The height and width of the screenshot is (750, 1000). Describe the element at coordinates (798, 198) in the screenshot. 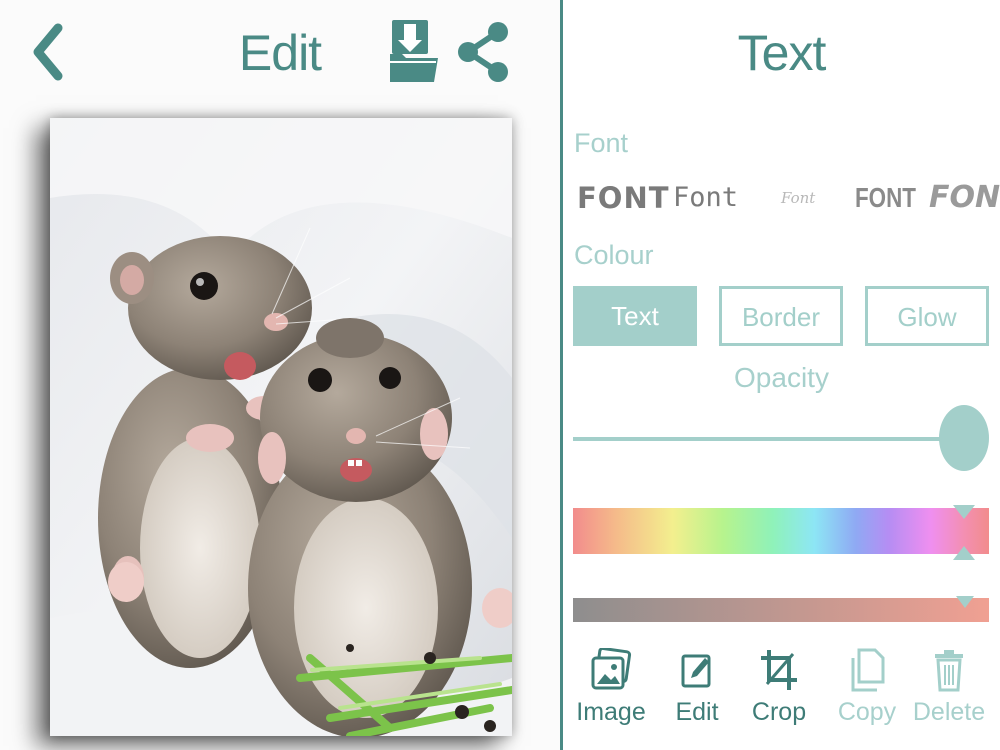

I see `font-option-script: Font` at that location.